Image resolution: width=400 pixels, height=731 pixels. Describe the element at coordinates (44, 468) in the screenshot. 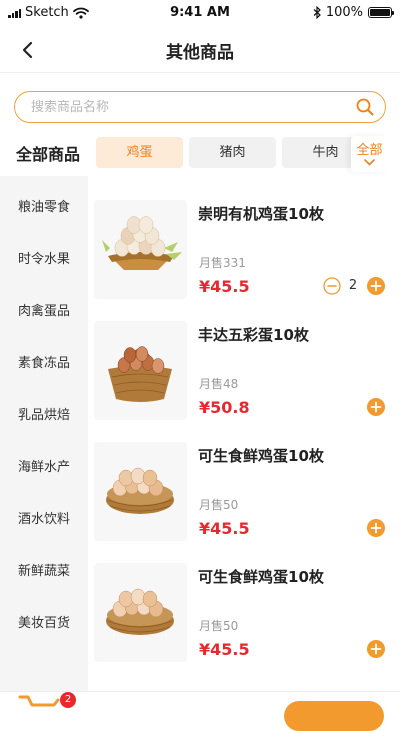

I see `sidebar-item-seafood: 海鲜水产` at that location.